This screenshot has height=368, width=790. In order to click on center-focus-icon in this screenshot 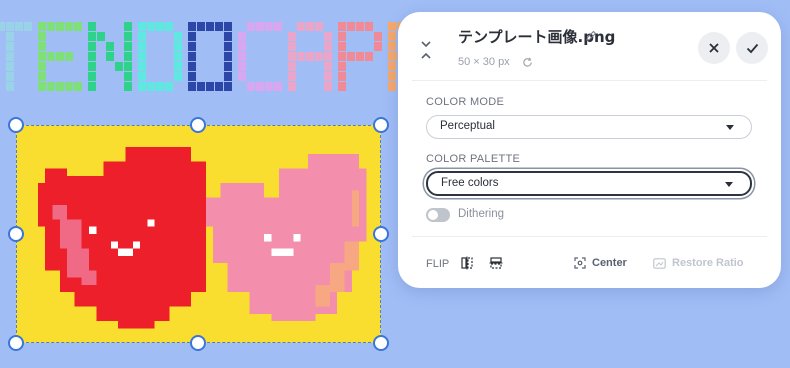, I will do `click(580, 263)`.